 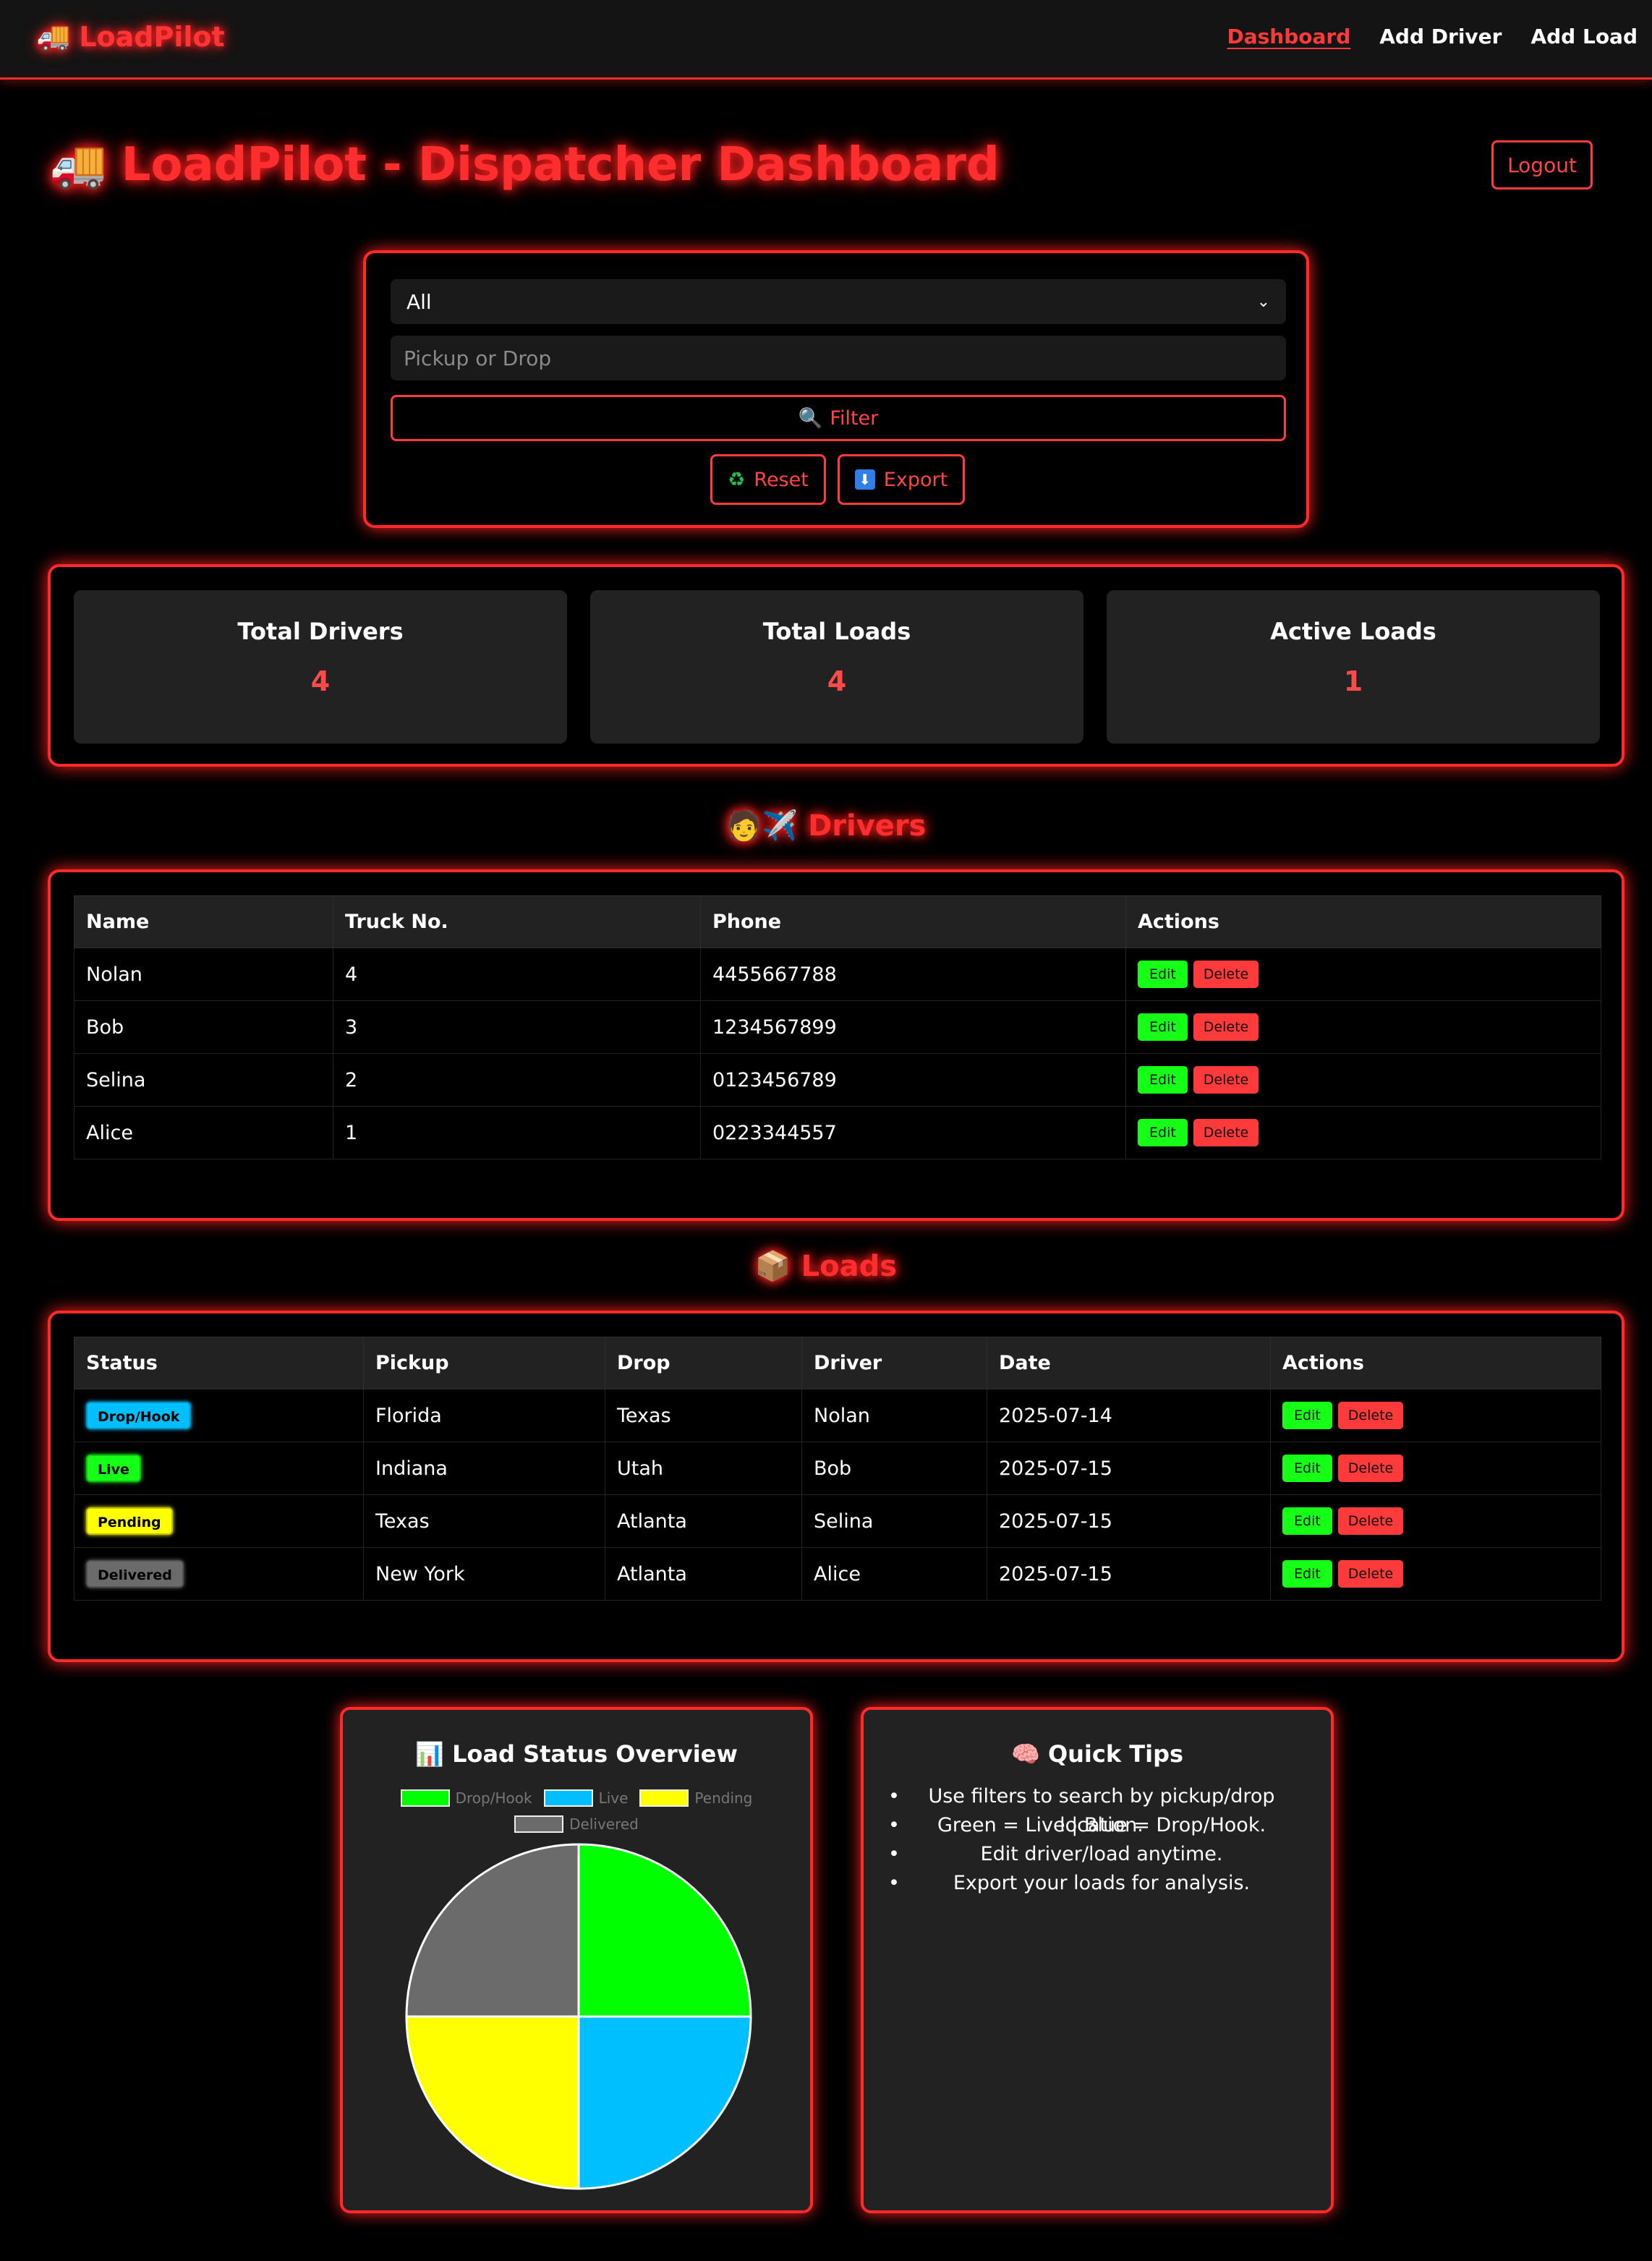 I want to click on load-driver: Bob, so click(x=894, y=1468).